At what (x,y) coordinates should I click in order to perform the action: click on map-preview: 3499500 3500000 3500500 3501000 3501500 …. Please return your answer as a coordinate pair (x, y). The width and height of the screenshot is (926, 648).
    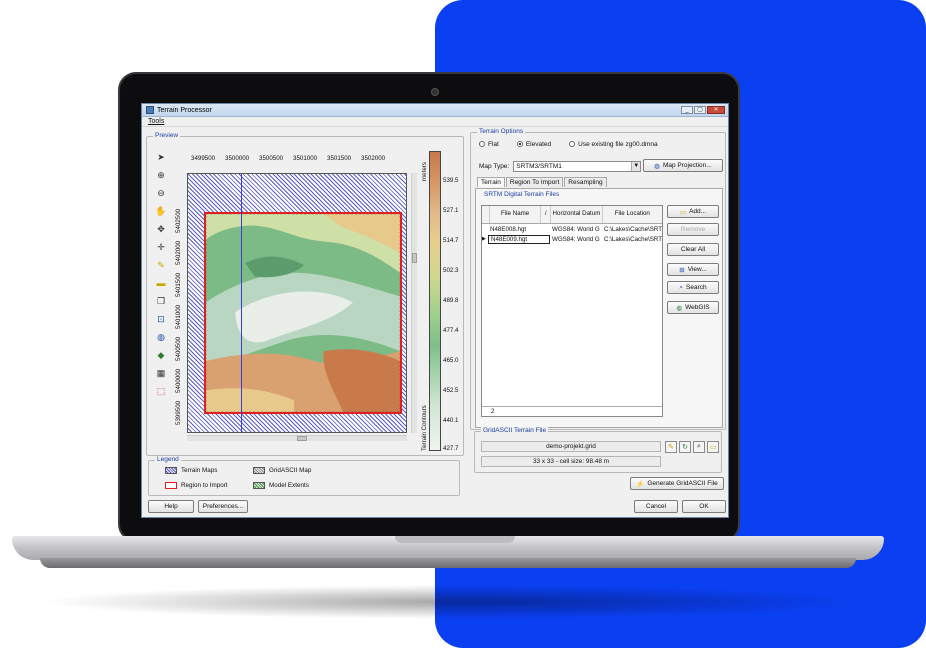
    Looking at the image, I should click on (296, 296).